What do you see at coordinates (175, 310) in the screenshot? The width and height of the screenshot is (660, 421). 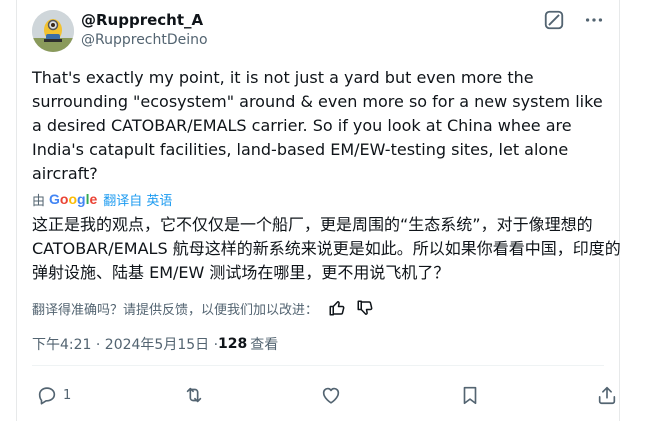 I see `feedback-prompt: 翻译得准确吗？请提供反馈，以便我们加以改进：` at bounding box center [175, 310].